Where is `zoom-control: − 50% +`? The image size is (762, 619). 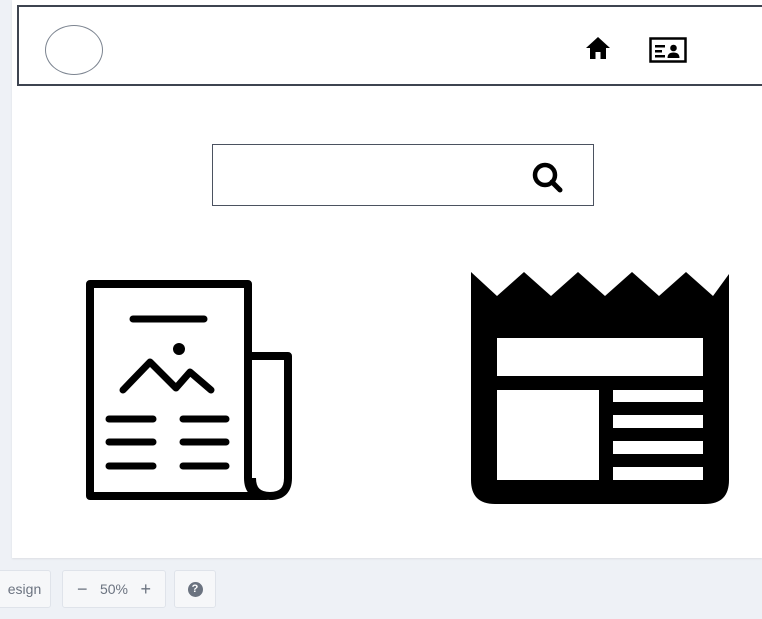
zoom-control: − 50% + is located at coordinates (114, 589).